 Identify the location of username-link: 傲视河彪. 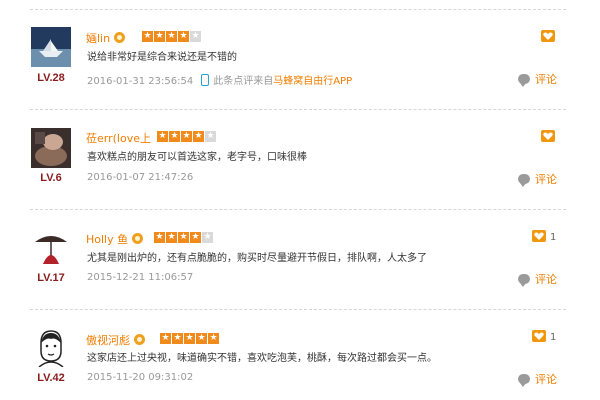
(115, 340).